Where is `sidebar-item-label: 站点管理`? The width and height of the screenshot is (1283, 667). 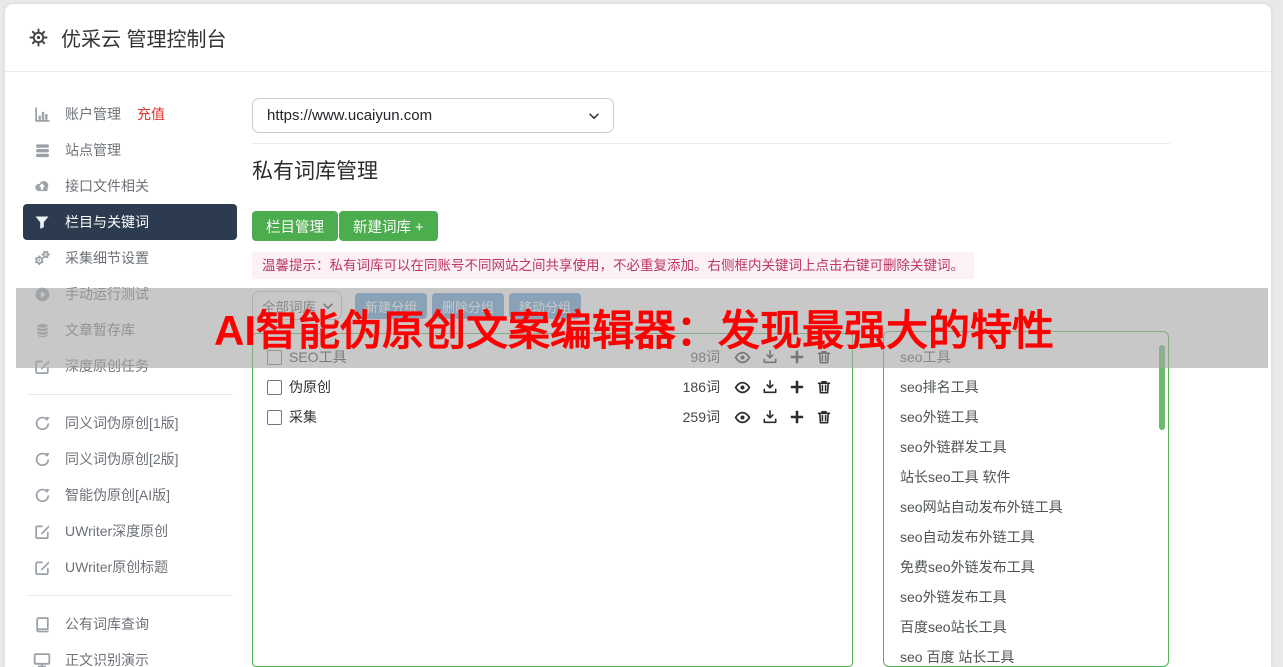
sidebar-item-label: 站点管理 is located at coordinates (93, 150).